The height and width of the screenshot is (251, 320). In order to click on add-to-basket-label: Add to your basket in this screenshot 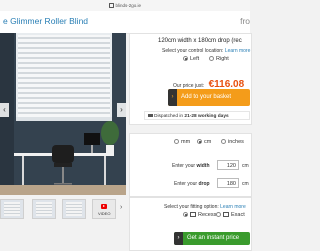, I will do `click(206, 97)`.